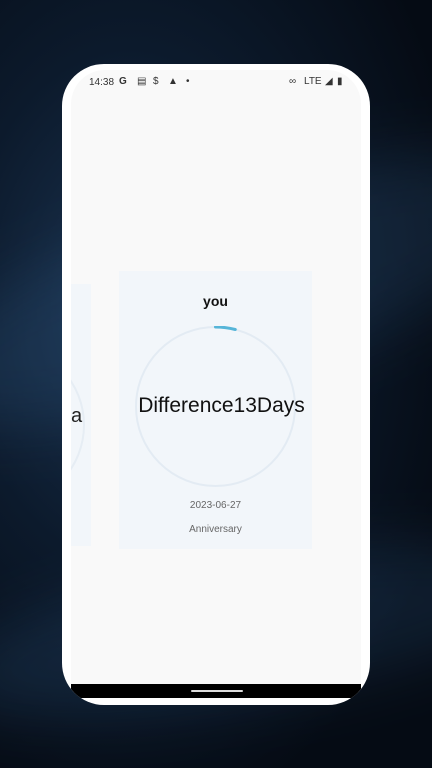 The width and height of the screenshot is (432, 768). I want to click on previous-card: a, so click(81, 415).